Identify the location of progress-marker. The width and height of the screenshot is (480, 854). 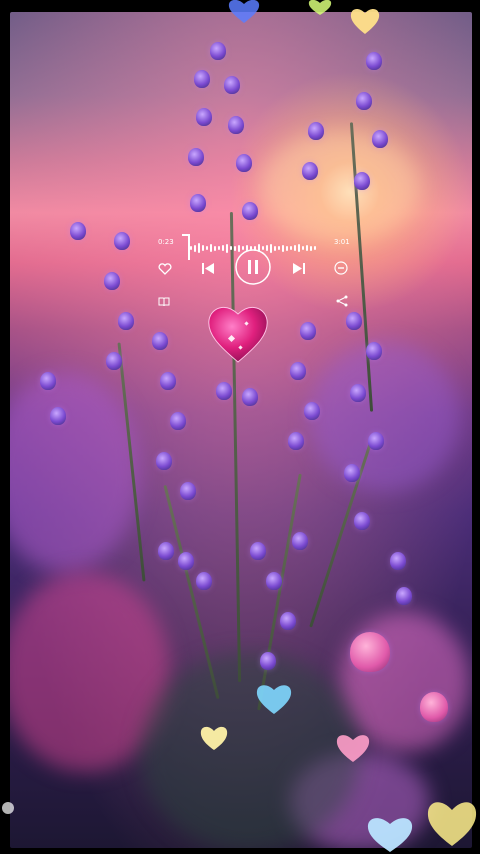
(186, 247).